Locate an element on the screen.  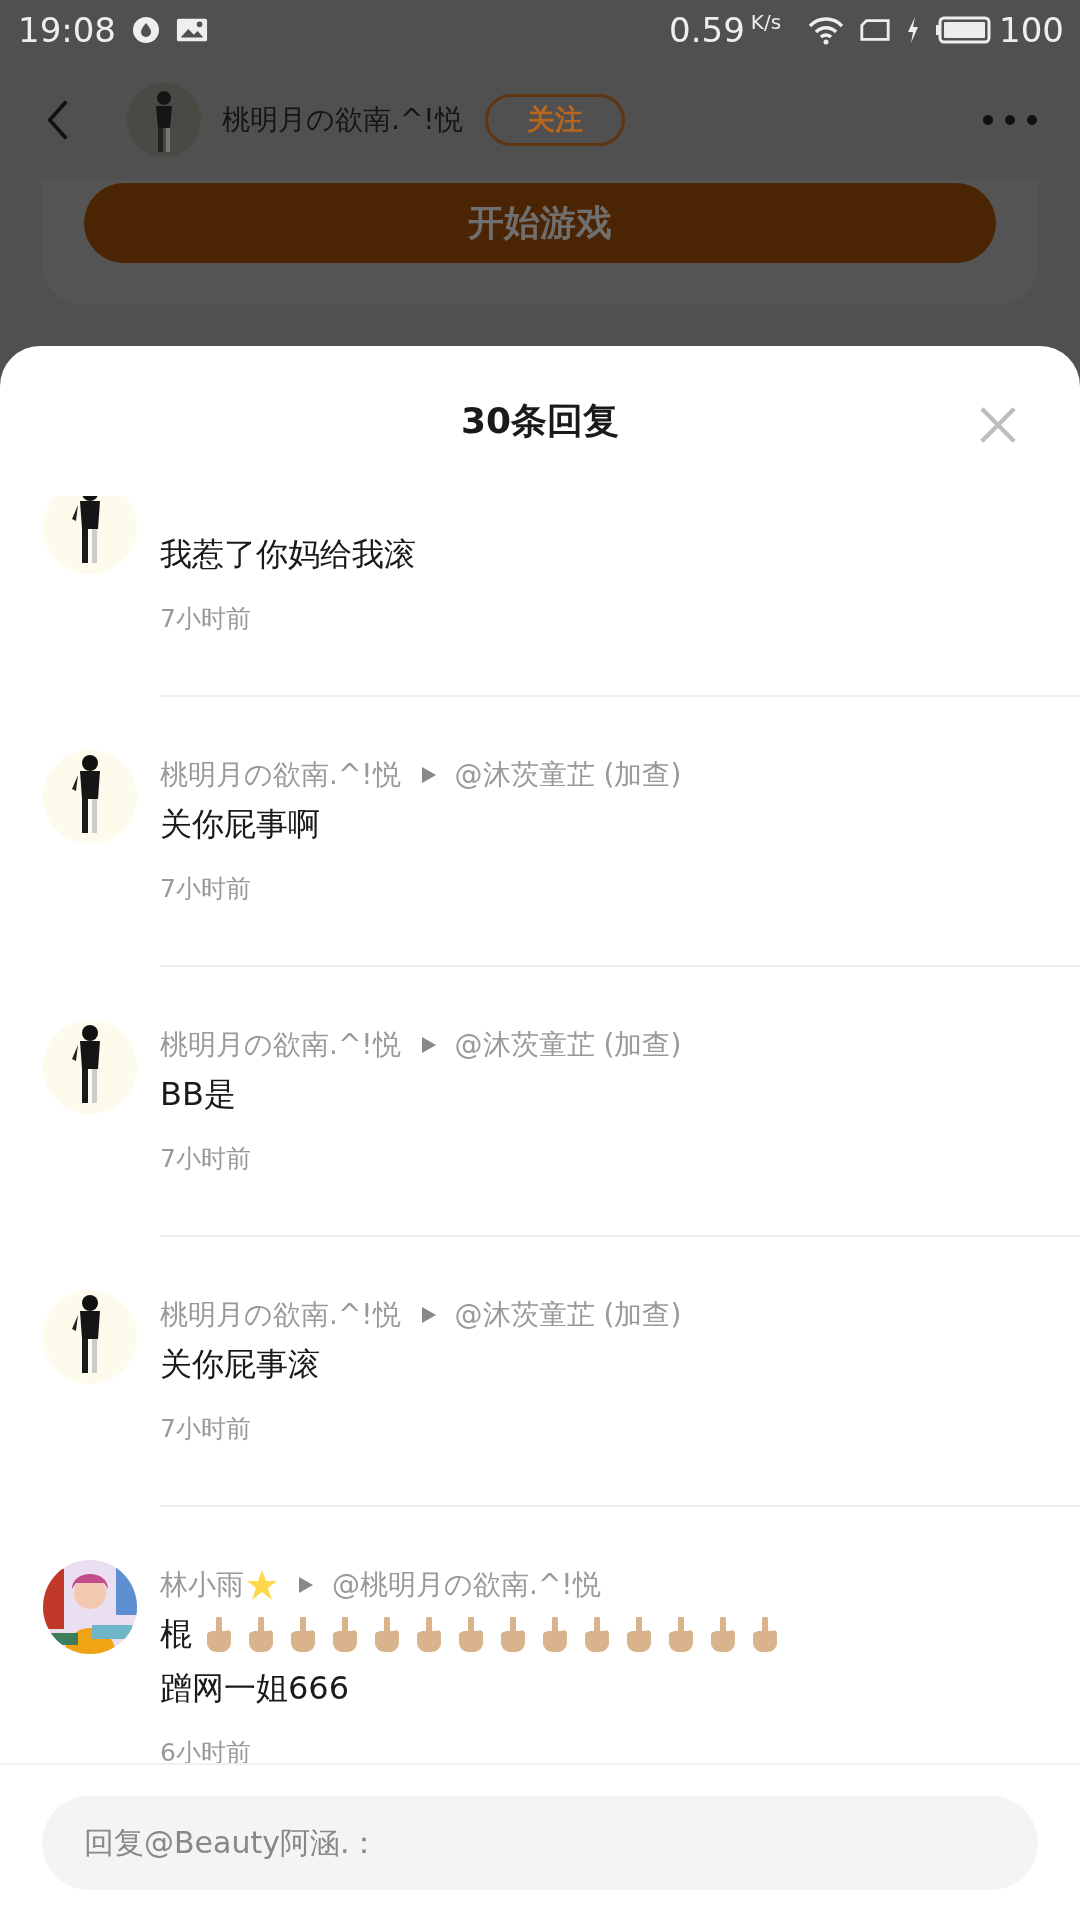
comment-text: 棍 is located at coordinates (176, 1634).